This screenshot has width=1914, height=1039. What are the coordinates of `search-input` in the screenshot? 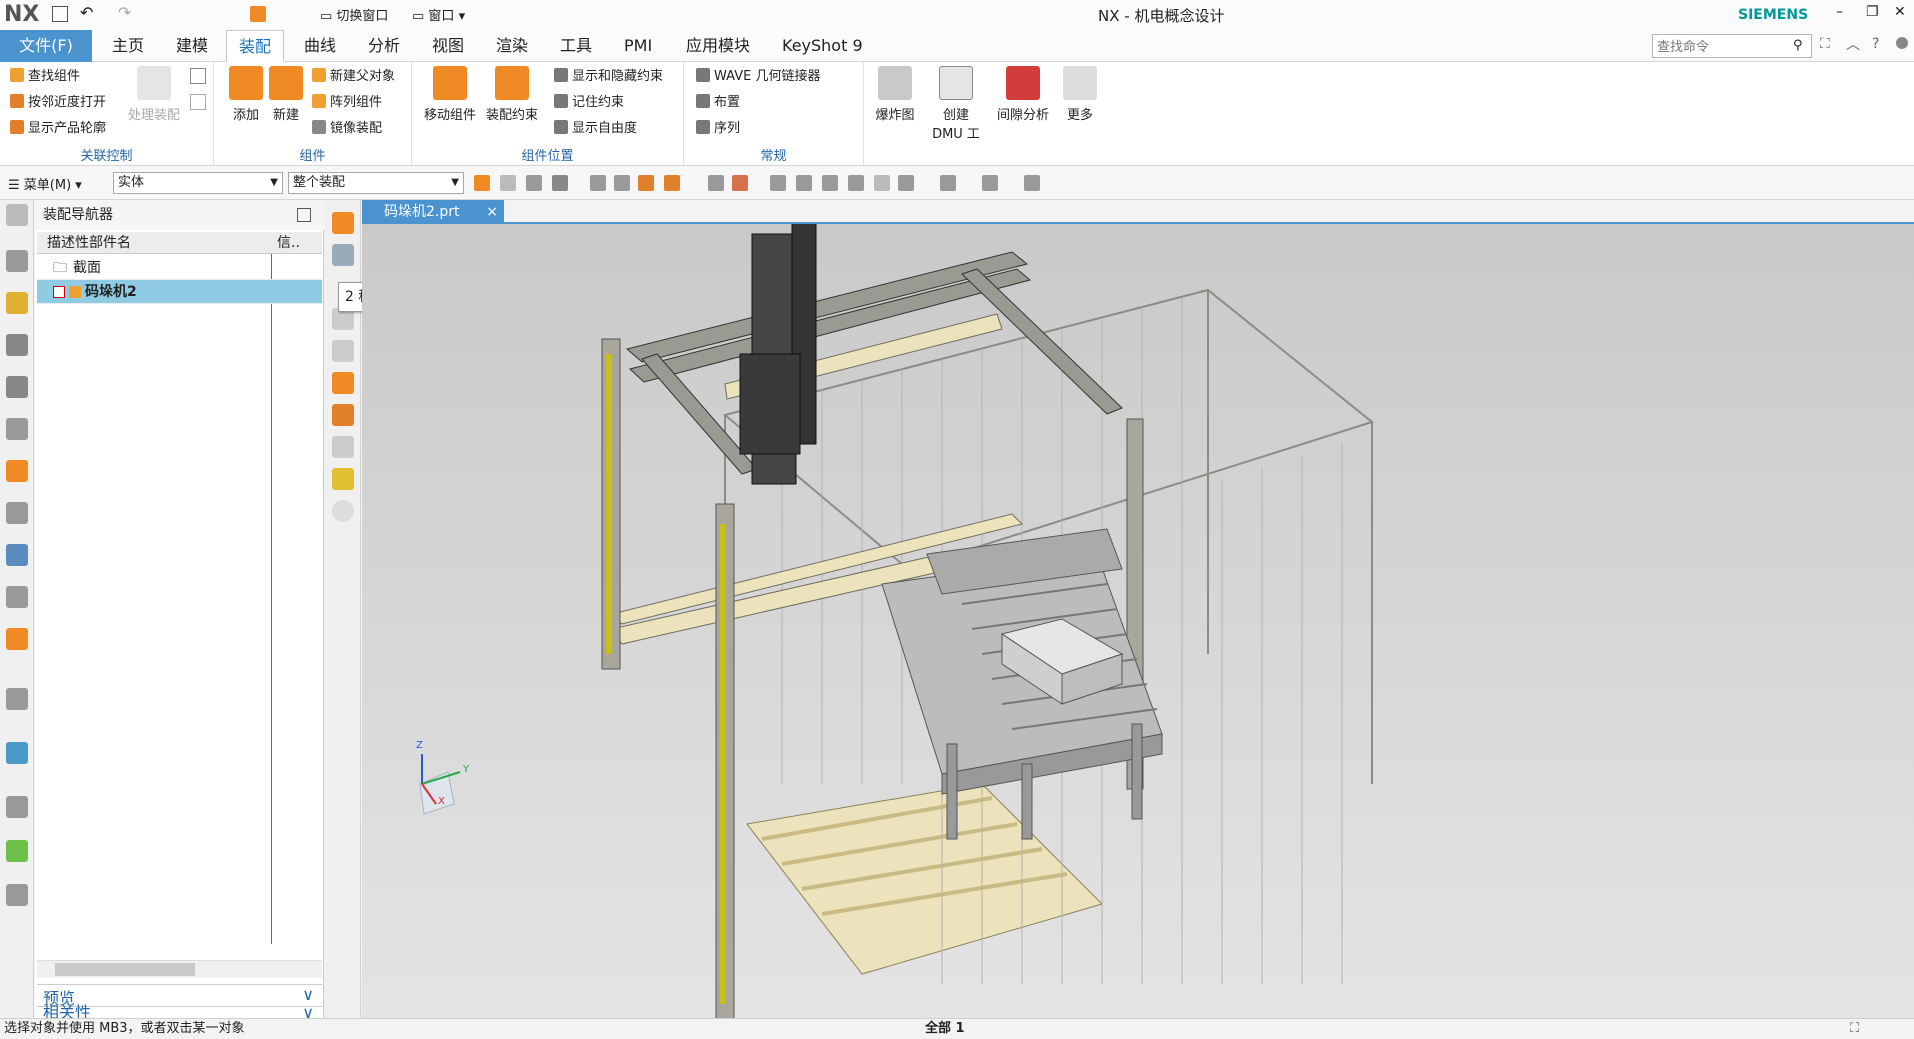 It's located at (1732, 46).